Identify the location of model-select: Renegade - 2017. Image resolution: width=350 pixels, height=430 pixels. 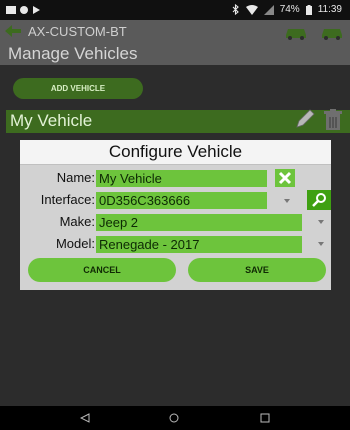
(199, 244).